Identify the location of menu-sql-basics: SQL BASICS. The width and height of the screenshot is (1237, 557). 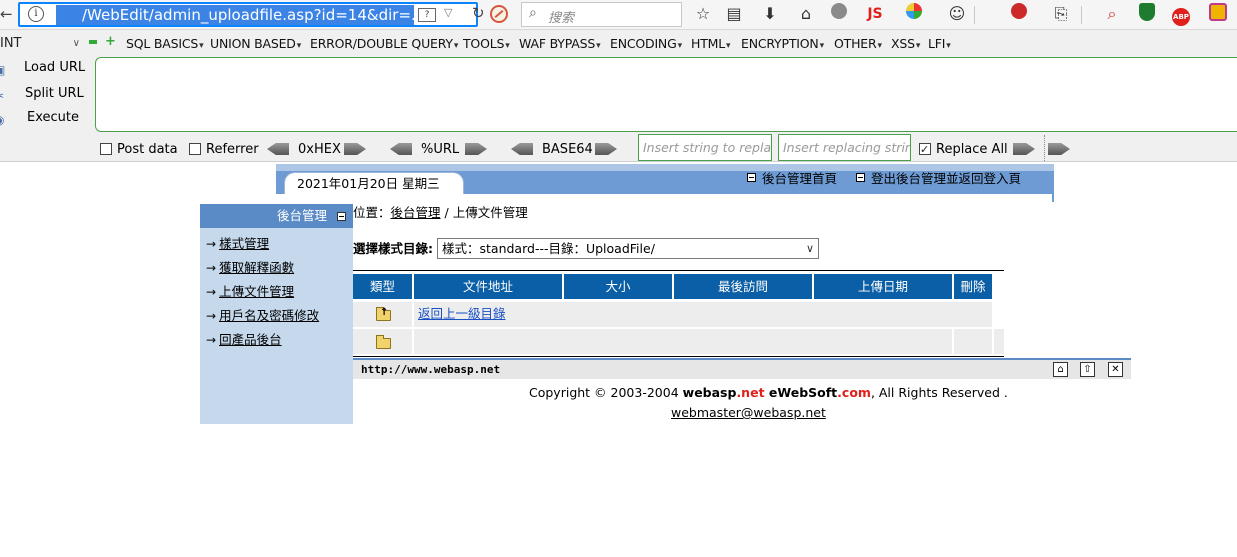
(164, 44).